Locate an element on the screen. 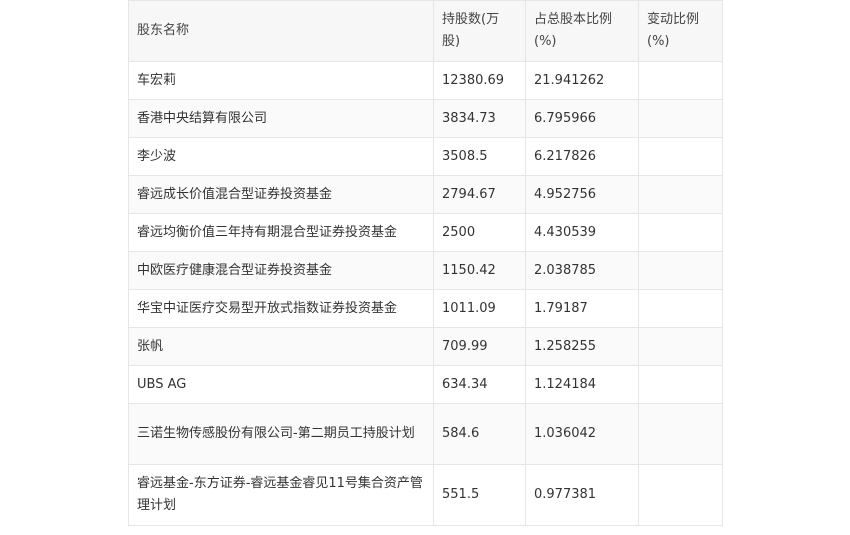  cell-share-ratio: 6.795966 is located at coordinates (582, 118).